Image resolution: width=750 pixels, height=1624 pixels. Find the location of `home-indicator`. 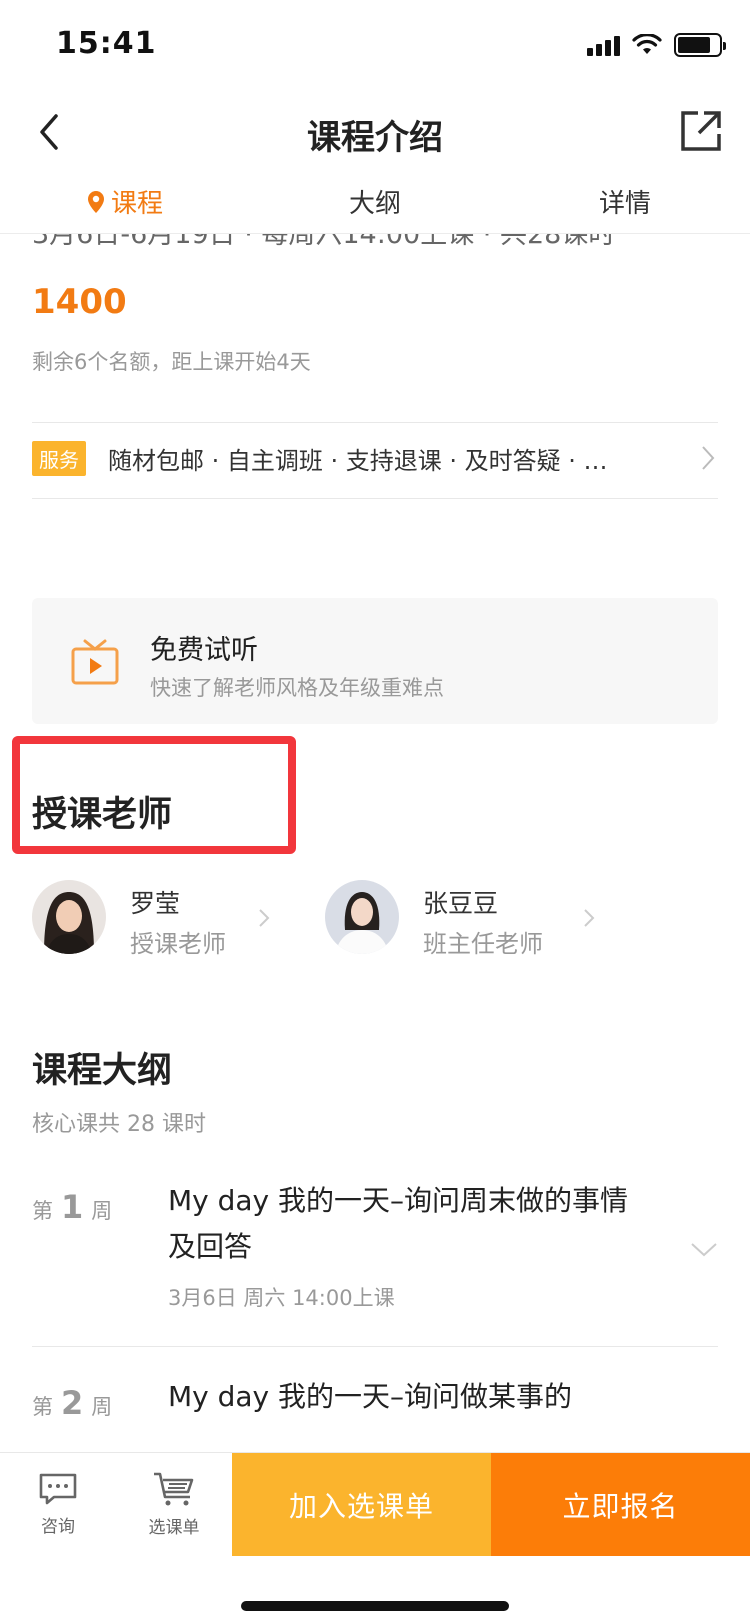

home-indicator is located at coordinates (375, 1606).